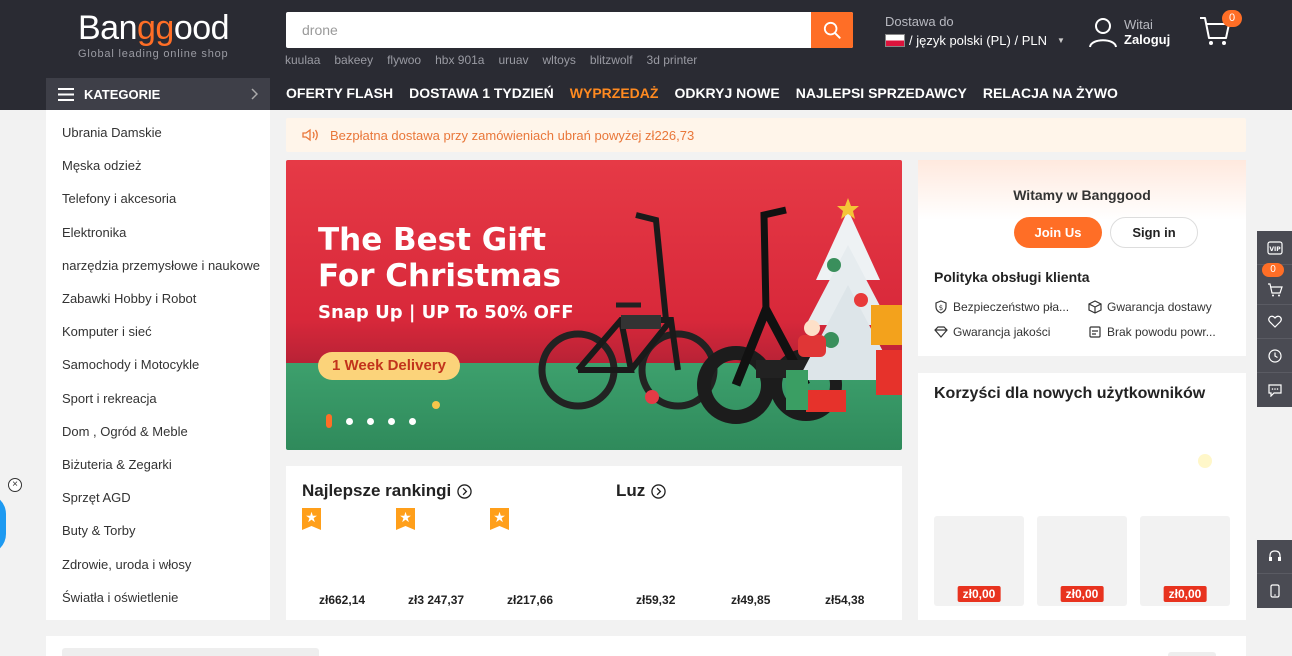 The width and height of the screenshot is (1292, 656). What do you see at coordinates (158, 165) in the screenshot?
I see `category-item: Męska odzież` at bounding box center [158, 165].